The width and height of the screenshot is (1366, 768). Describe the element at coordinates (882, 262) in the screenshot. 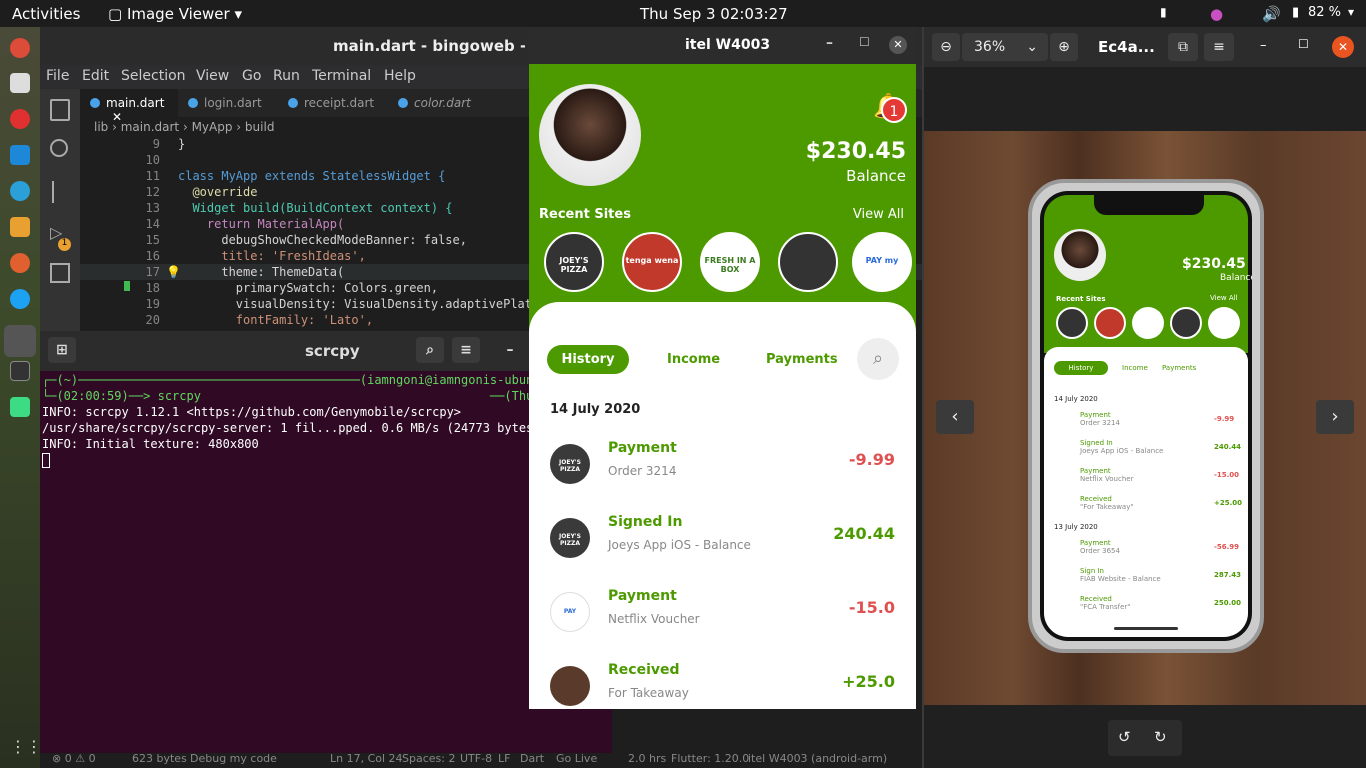

I see `site-paymy: PAY my` at that location.